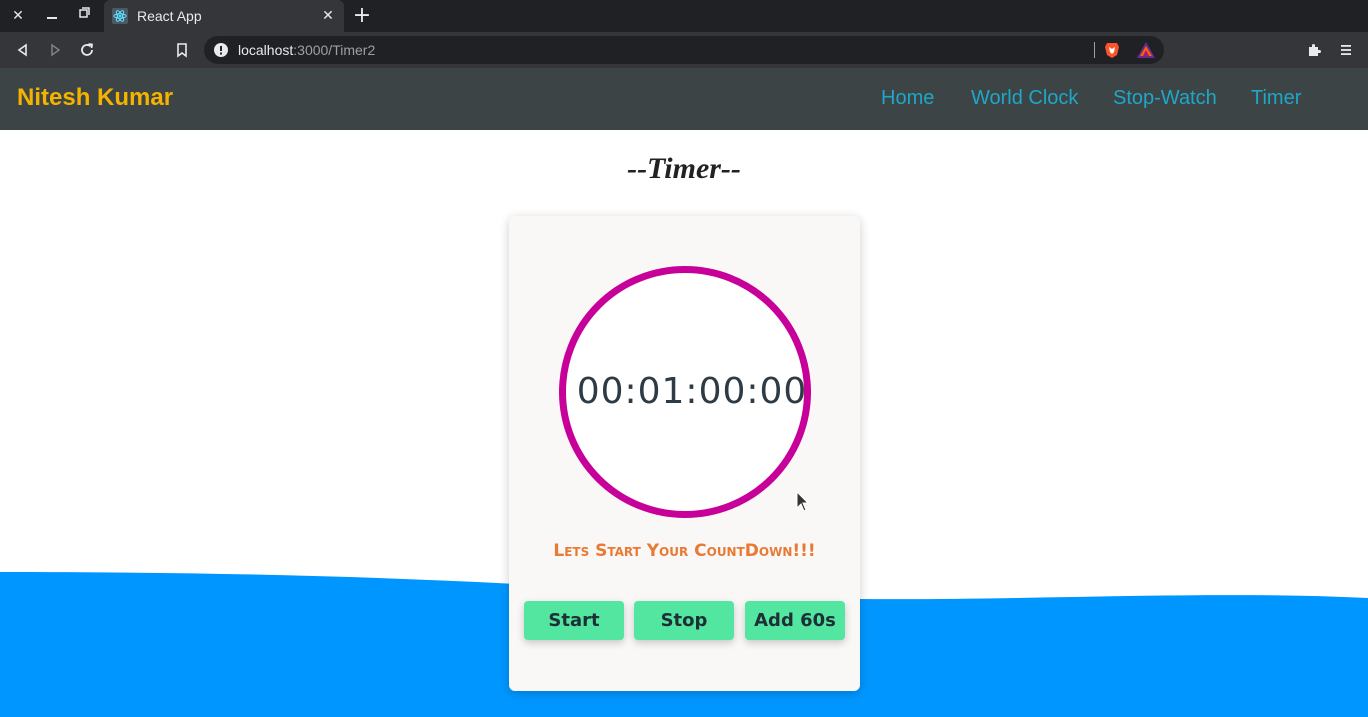 Image resolution: width=1368 pixels, height=717 pixels. Describe the element at coordinates (87, 50) in the screenshot. I see `reload-icon` at that location.